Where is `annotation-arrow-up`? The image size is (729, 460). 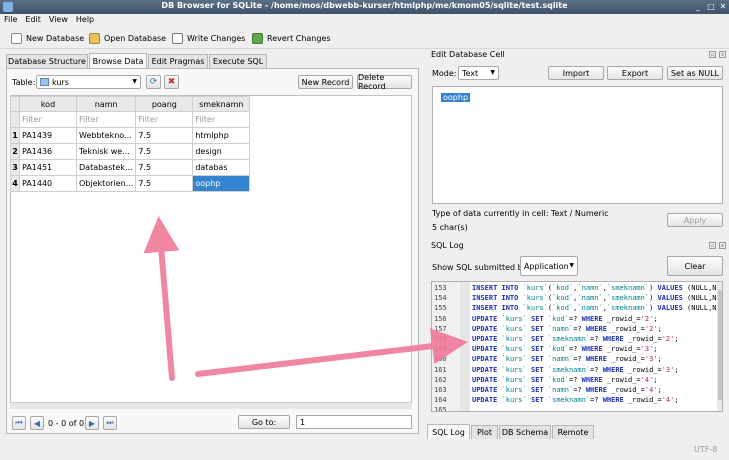 annotation-arrow-up is located at coordinates (161, 298).